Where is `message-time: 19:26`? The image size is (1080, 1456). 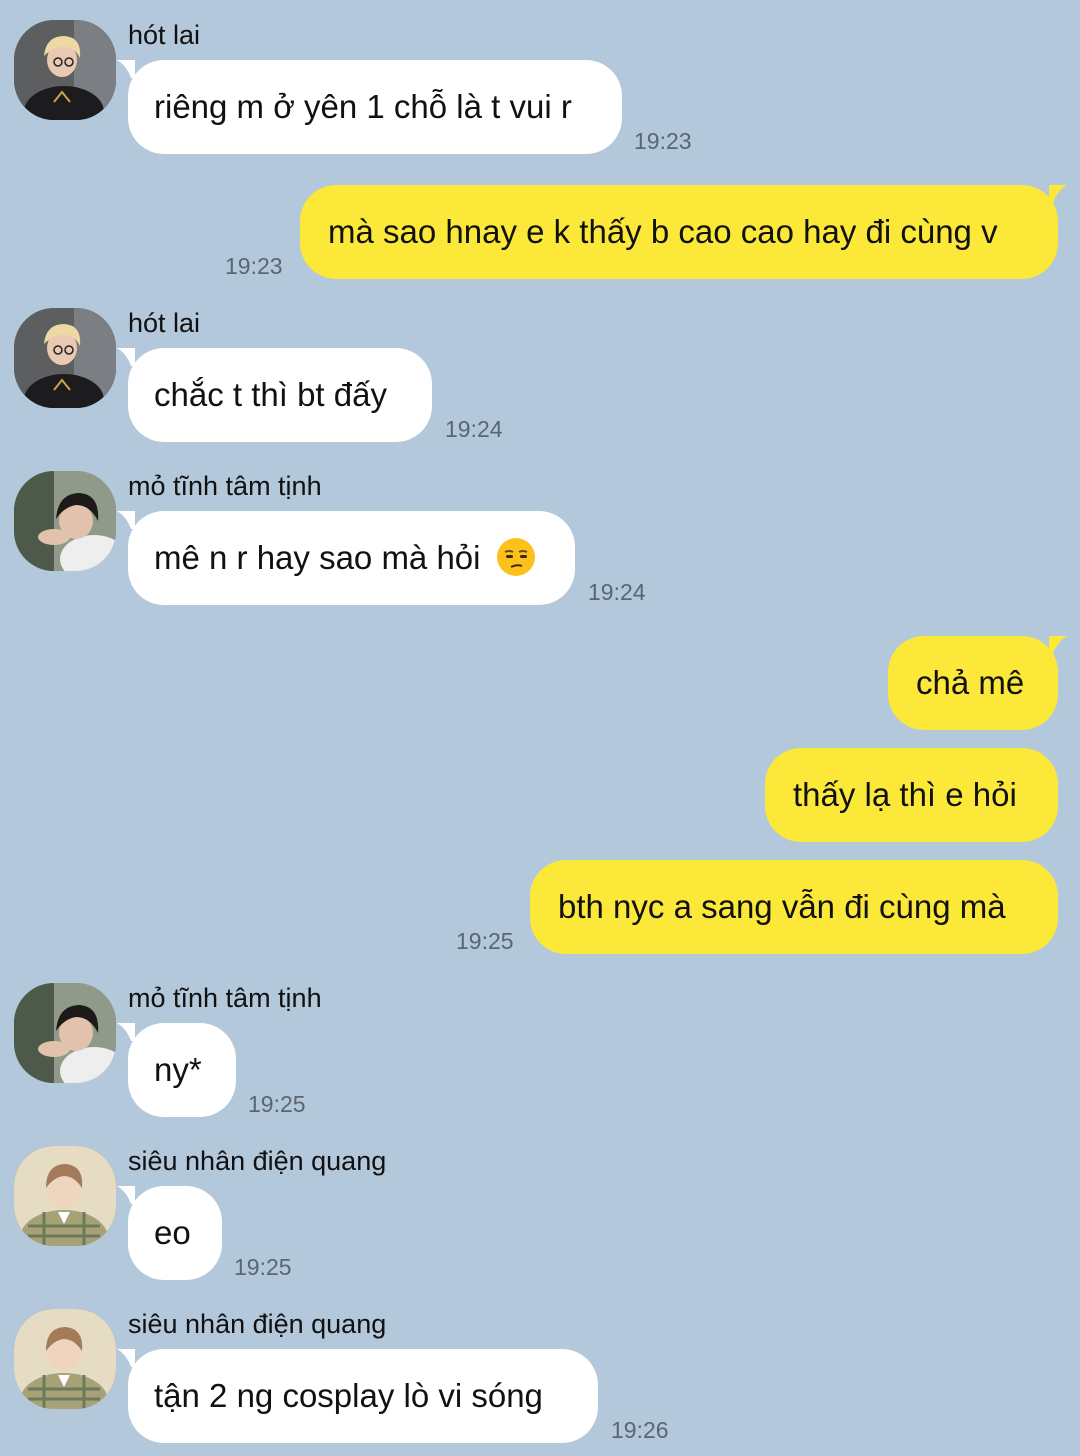 message-time: 19:26 is located at coordinates (640, 1430).